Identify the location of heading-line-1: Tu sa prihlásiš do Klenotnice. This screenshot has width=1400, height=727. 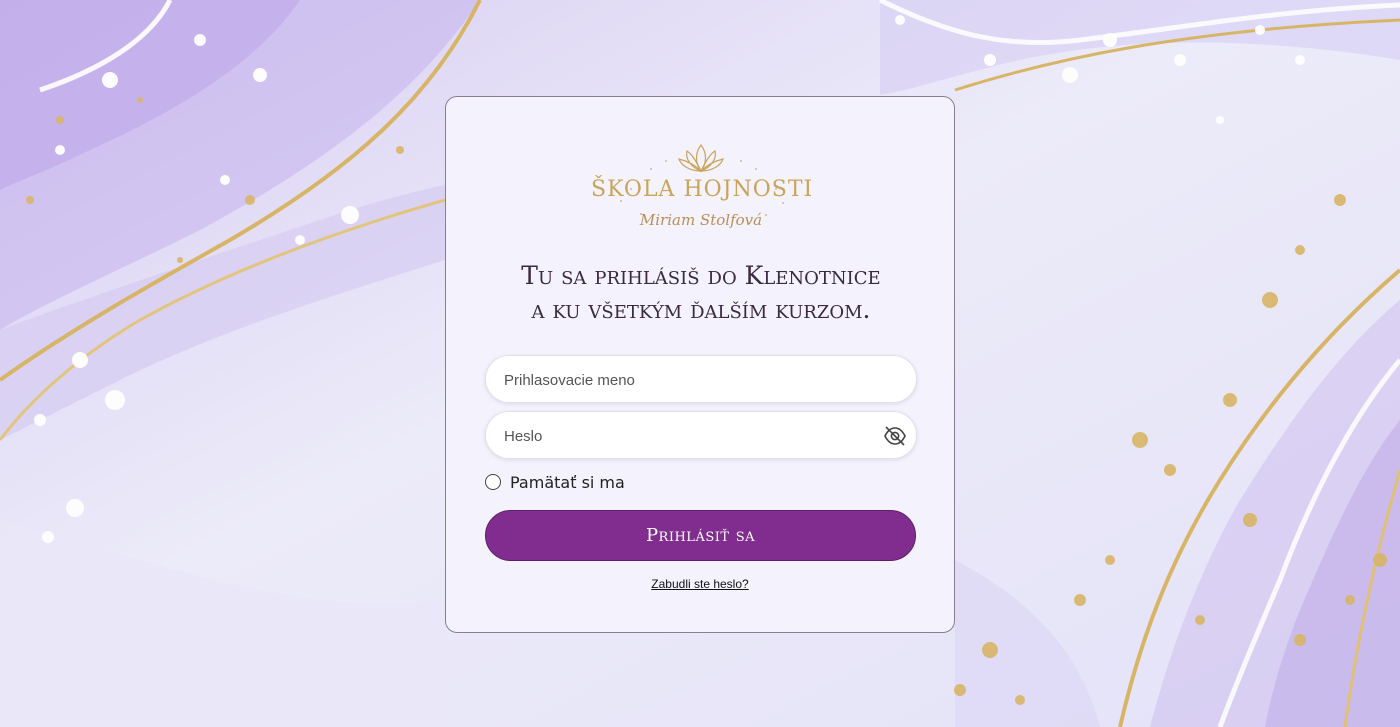
(701, 275).